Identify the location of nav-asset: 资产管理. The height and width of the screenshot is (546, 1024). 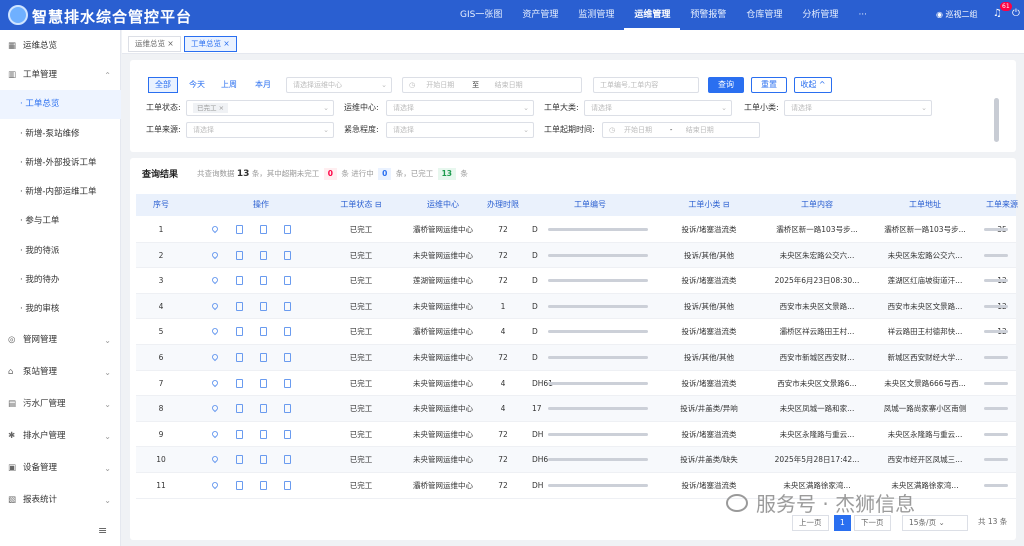
(540, 15).